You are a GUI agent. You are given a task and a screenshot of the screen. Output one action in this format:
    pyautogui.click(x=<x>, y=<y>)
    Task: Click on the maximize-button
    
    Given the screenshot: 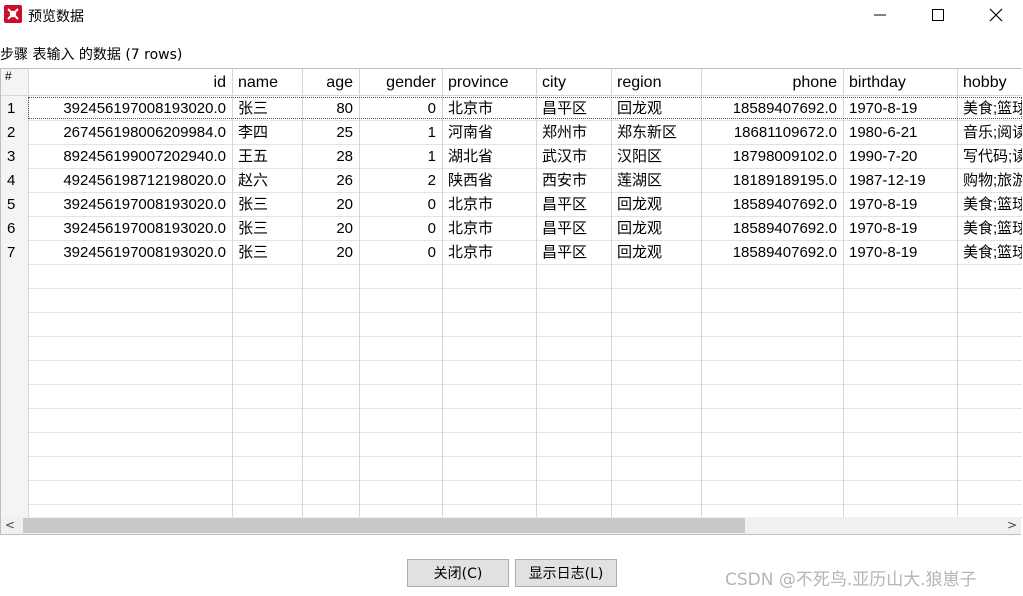 What is the action you would take?
    pyautogui.click(x=938, y=15)
    